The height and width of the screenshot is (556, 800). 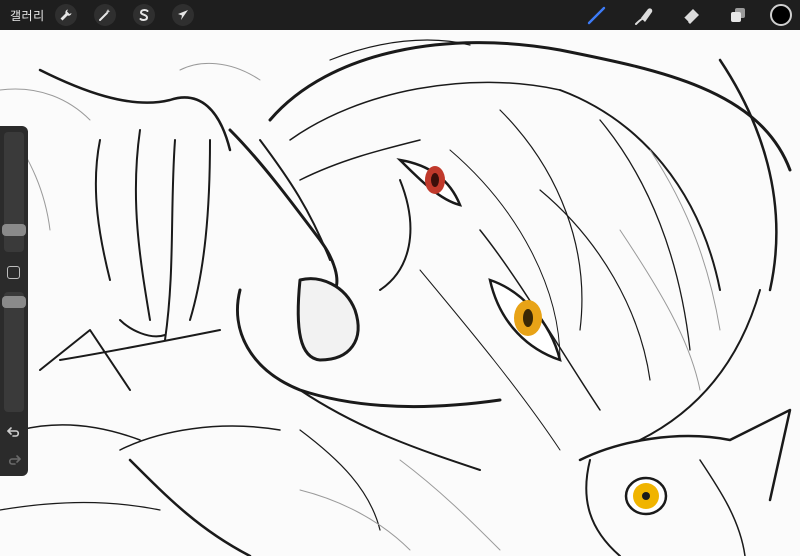 I want to click on undo-icon, so click(x=13, y=432).